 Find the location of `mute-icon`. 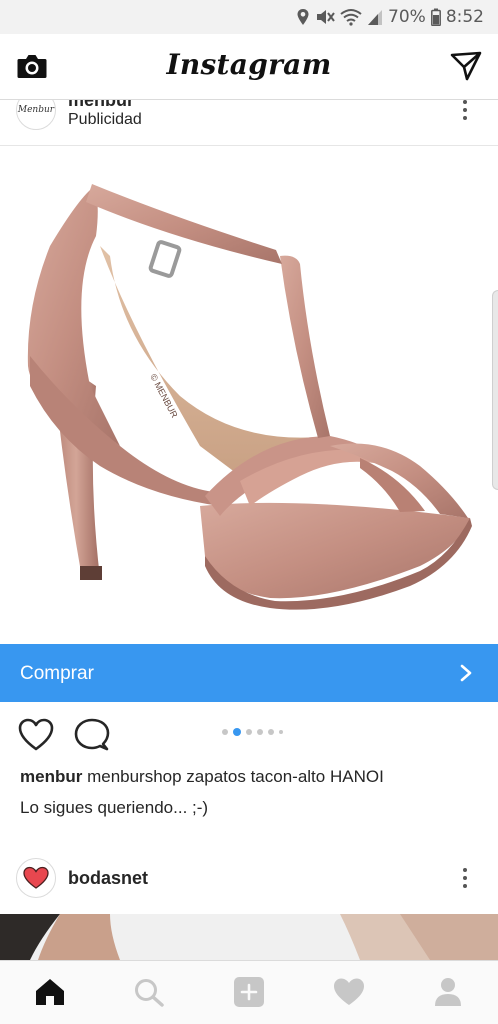

mute-icon is located at coordinates (326, 17).